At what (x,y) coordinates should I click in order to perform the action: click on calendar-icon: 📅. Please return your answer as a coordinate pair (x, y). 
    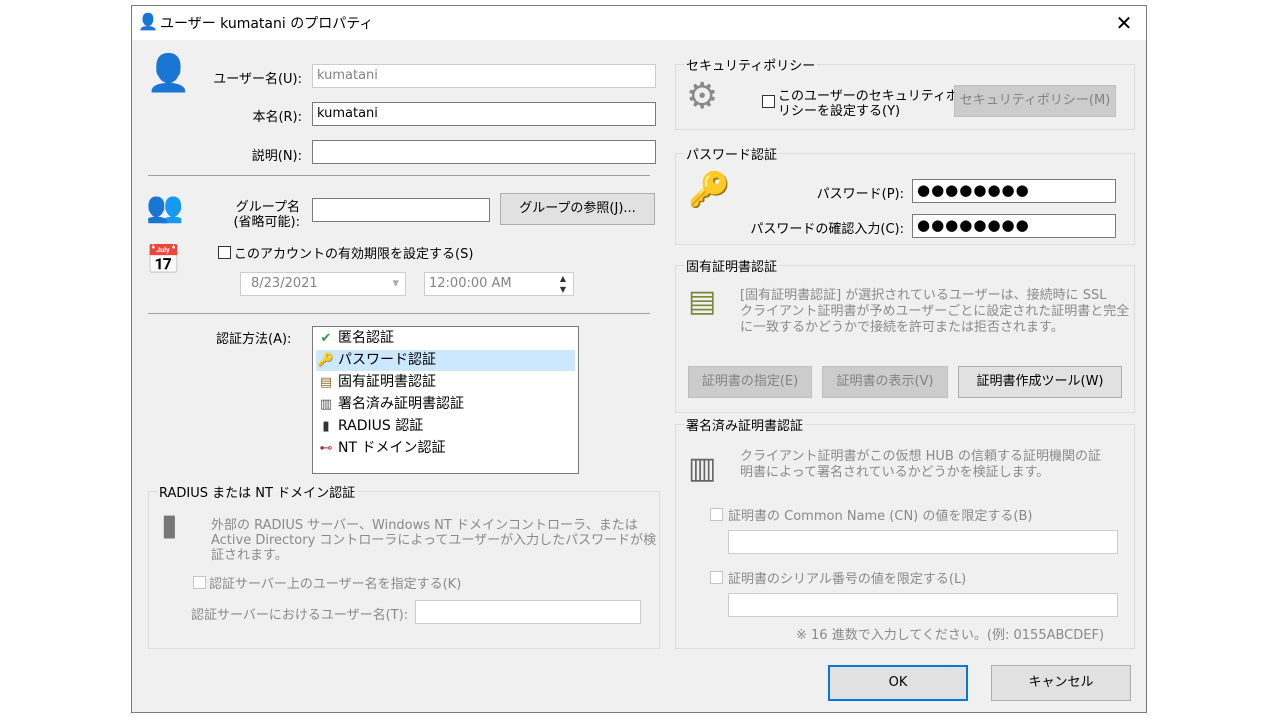
    Looking at the image, I should click on (163, 259).